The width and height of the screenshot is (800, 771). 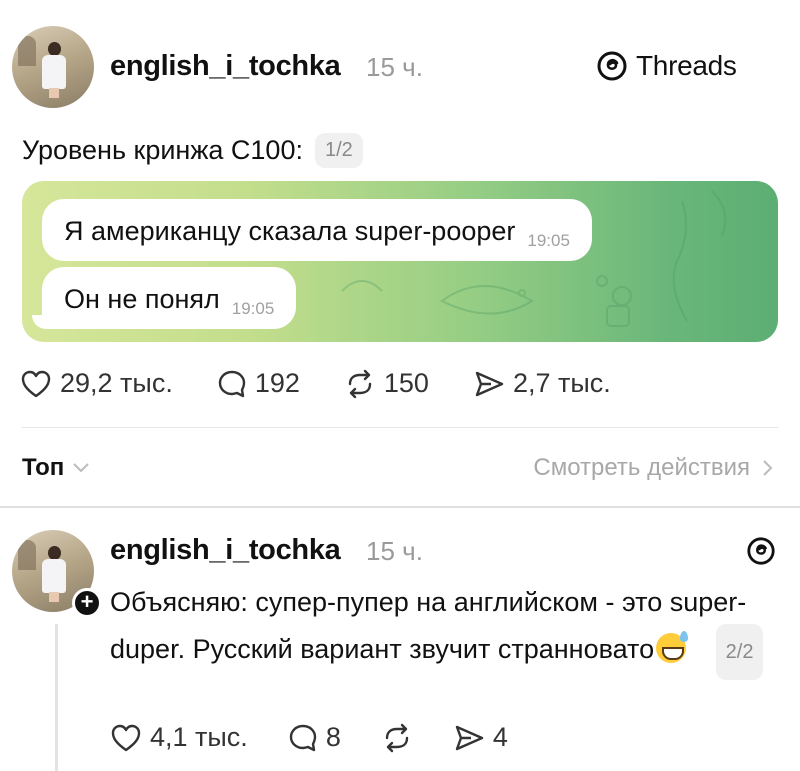 What do you see at coordinates (400, 507) in the screenshot?
I see `section-divider` at bounding box center [400, 507].